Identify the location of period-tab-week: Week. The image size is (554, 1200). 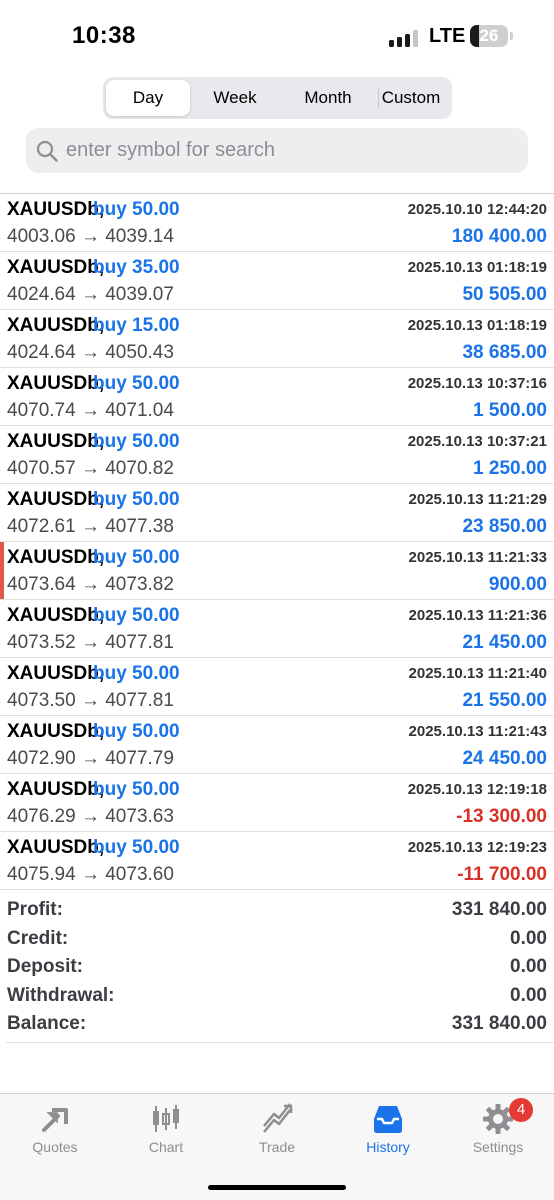
(235, 98).